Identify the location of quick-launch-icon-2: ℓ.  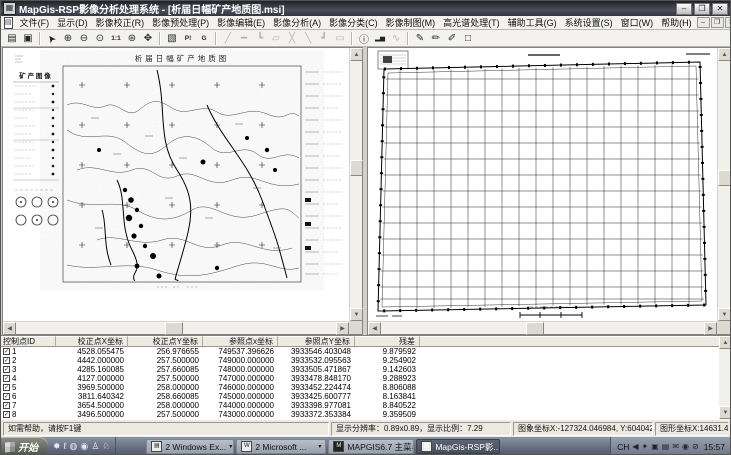
(65, 445).